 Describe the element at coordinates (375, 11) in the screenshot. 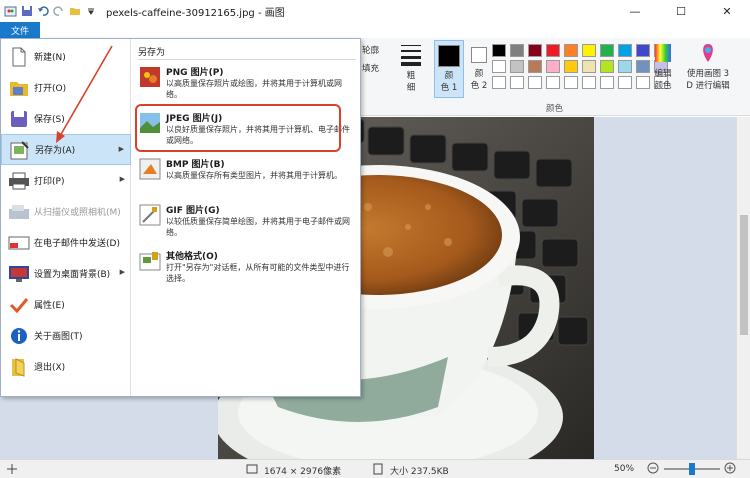

I see `title-bar: pexels-caffeine-30912165.jpg - 画图 — ☐ ✕` at that location.